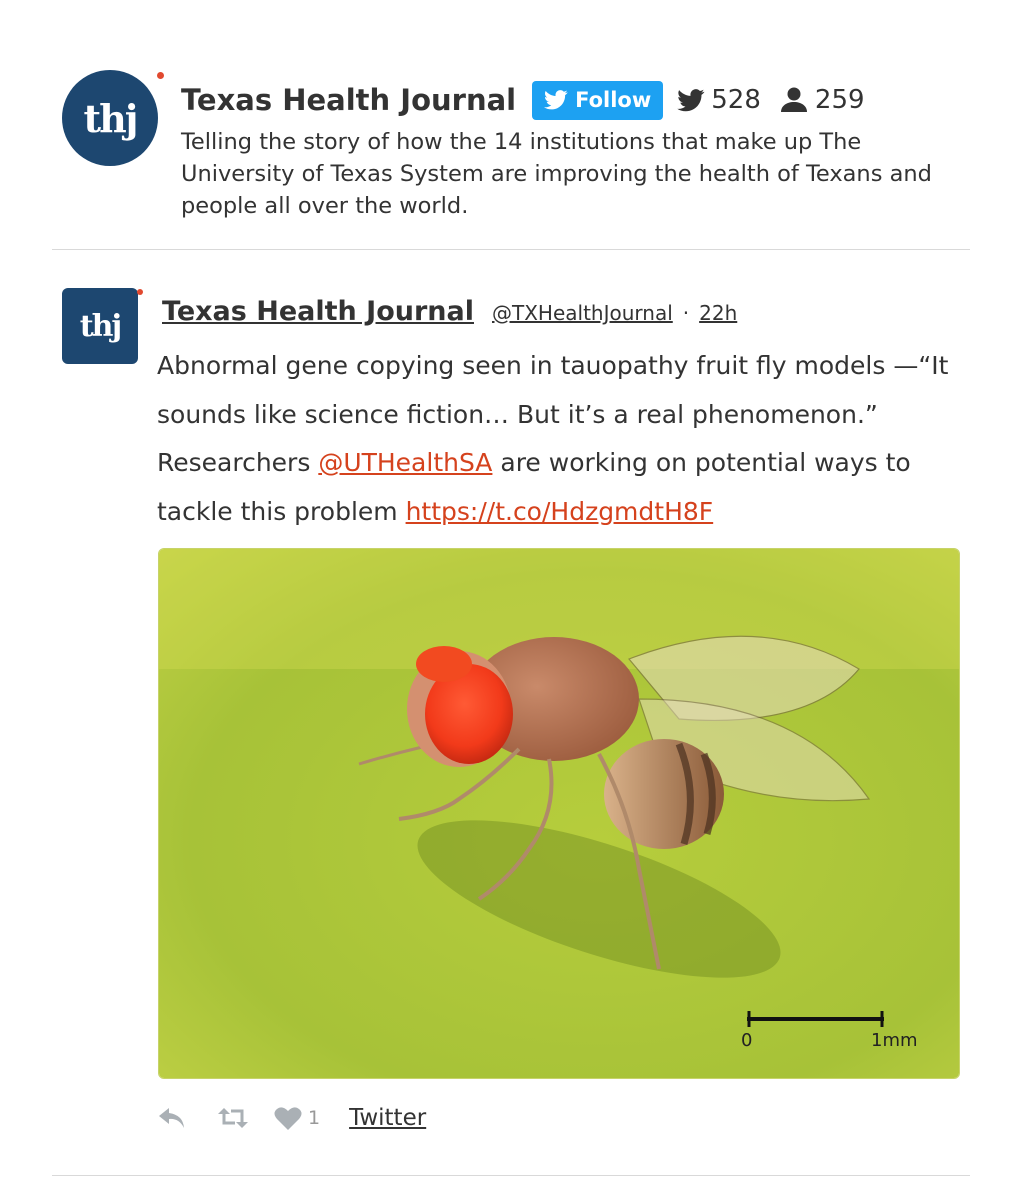 The height and width of the screenshot is (1178, 1020). I want to click on followers-count: 259, so click(839, 100).